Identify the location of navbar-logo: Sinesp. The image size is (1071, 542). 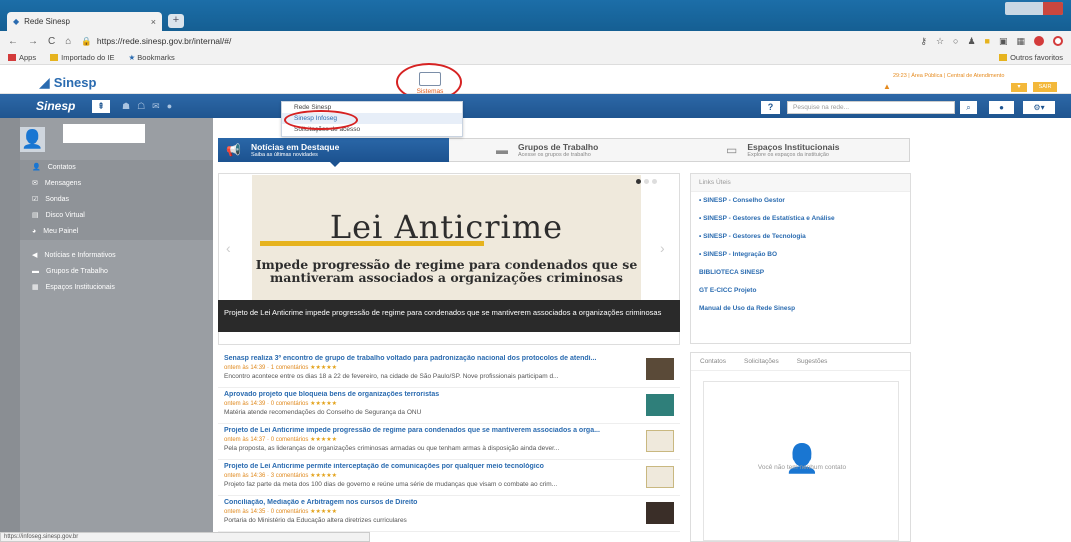
(55, 106).